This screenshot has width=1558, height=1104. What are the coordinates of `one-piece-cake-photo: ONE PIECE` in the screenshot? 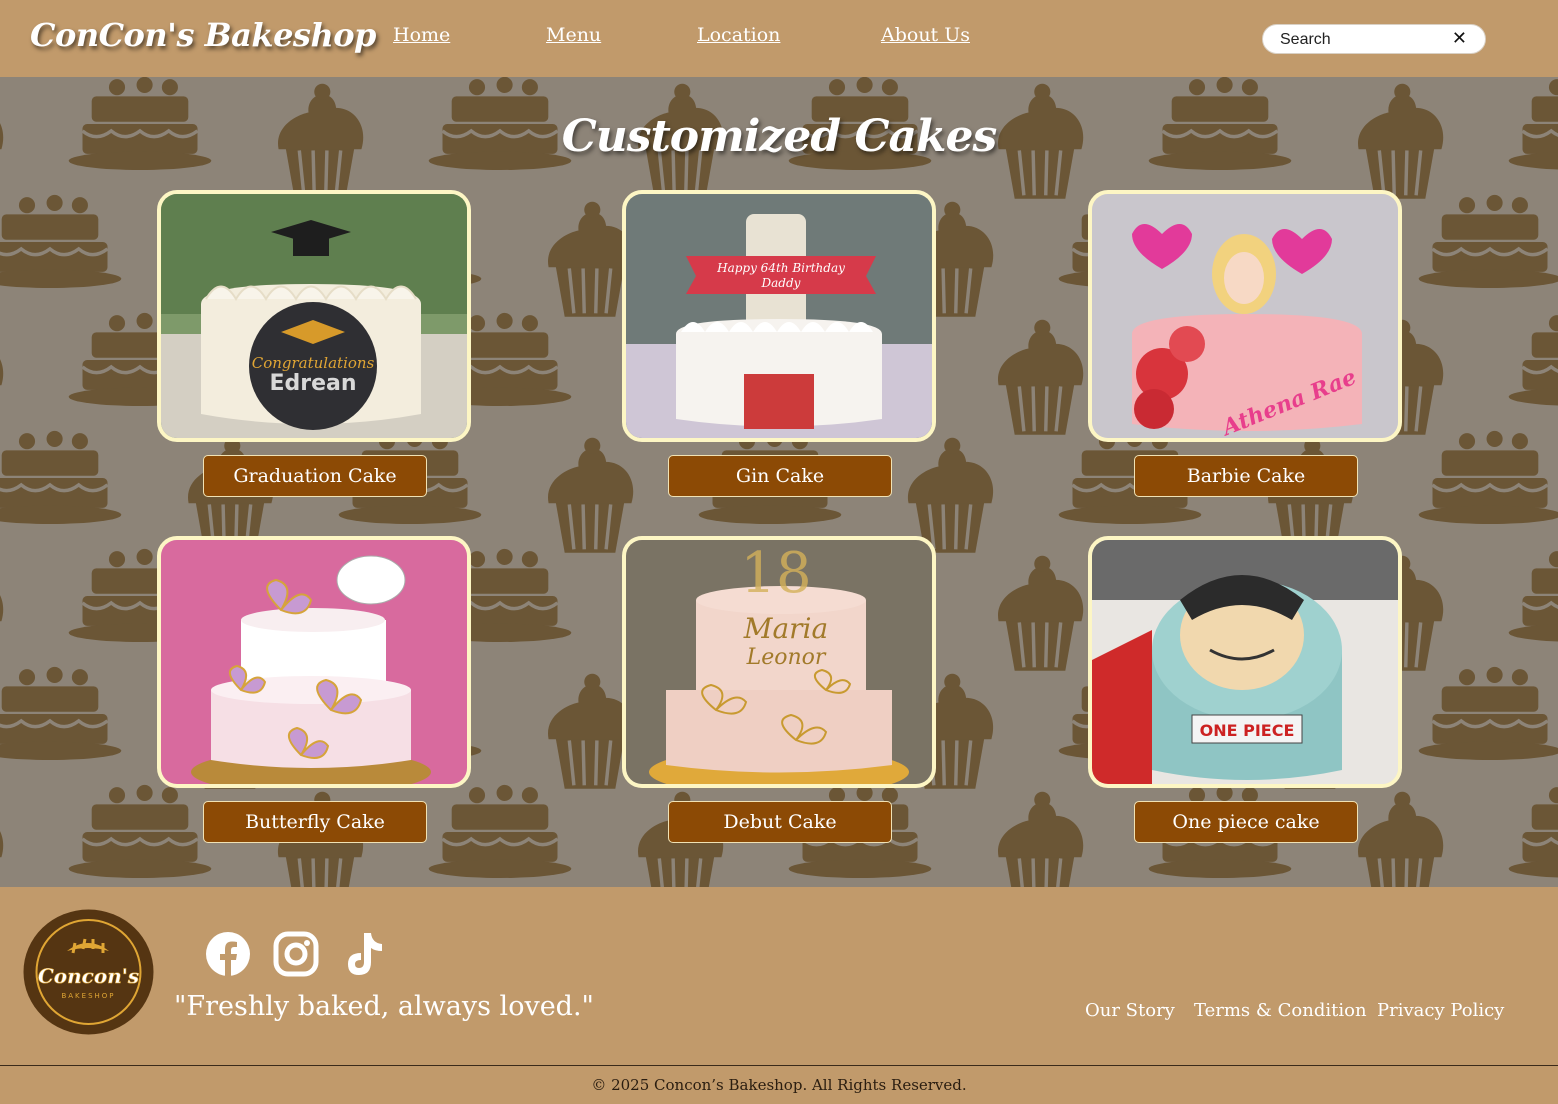 It's located at (1245, 662).